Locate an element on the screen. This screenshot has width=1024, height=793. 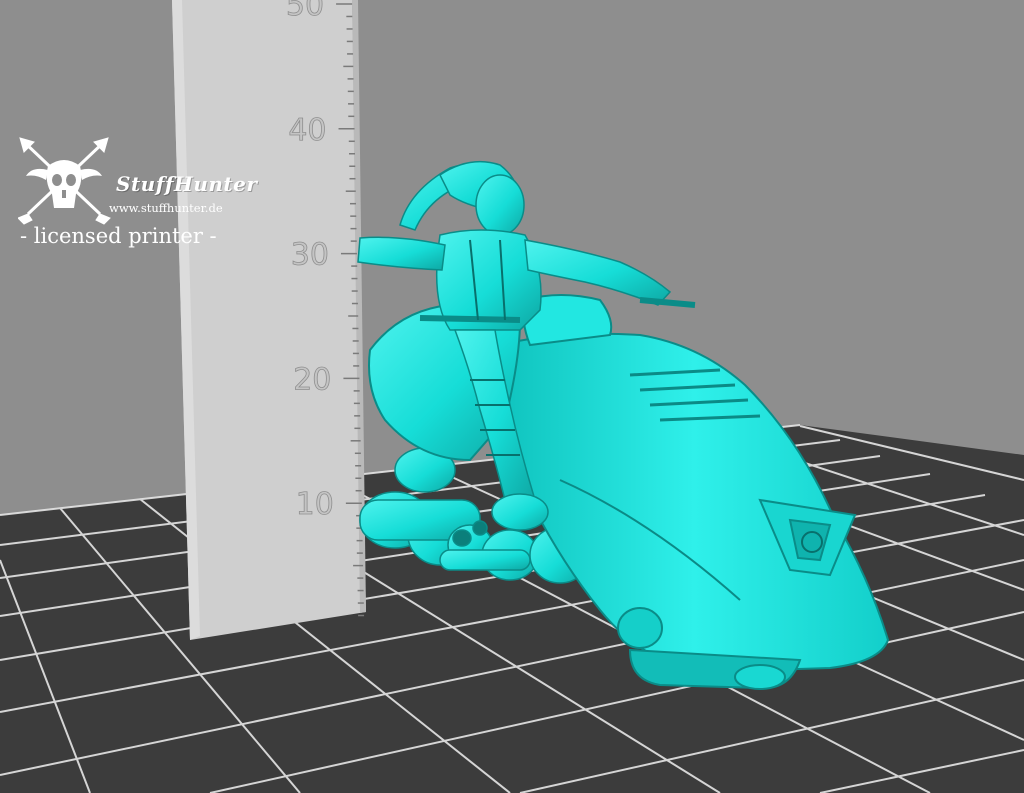
watermark-brand-name: StuffHunter is located at coordinates (187, 184).